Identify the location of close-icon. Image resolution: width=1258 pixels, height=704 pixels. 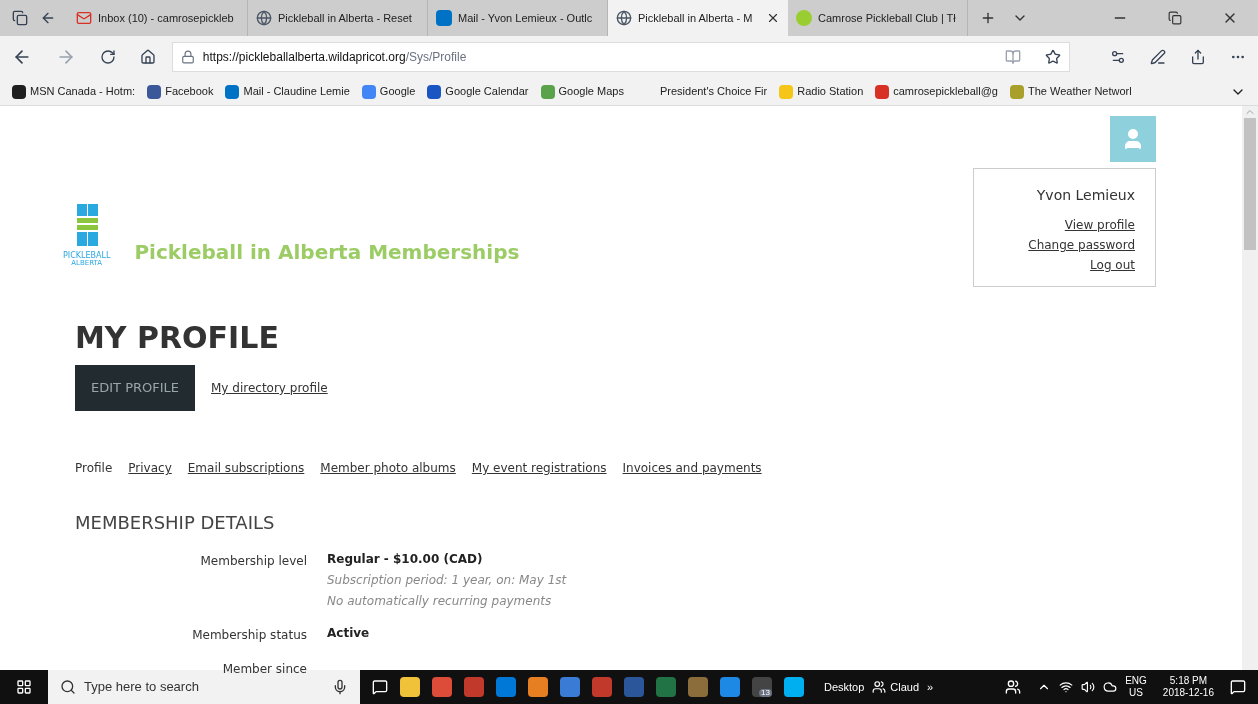
(773, 18).